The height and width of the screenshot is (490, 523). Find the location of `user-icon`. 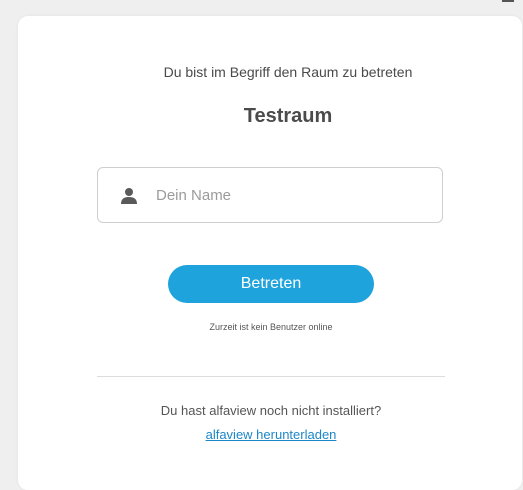

user-icon is located at coordinates (129, 196).